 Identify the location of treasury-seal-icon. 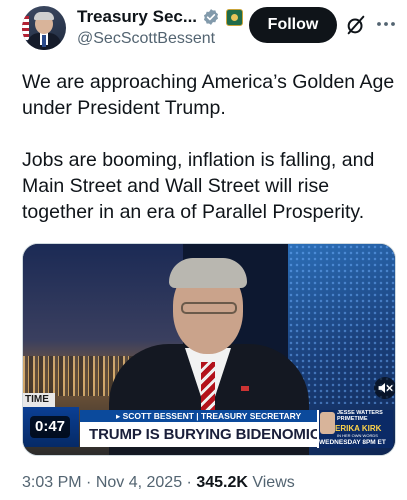
(235, 17).